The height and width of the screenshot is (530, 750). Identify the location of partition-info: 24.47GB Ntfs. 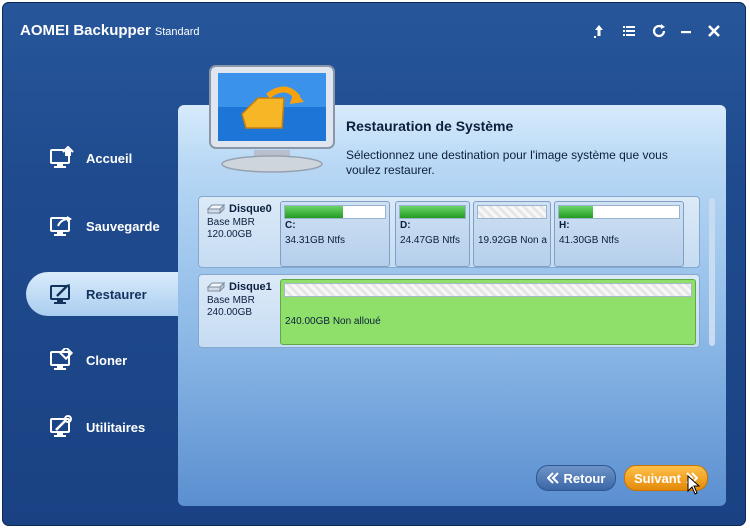
(430, 240).